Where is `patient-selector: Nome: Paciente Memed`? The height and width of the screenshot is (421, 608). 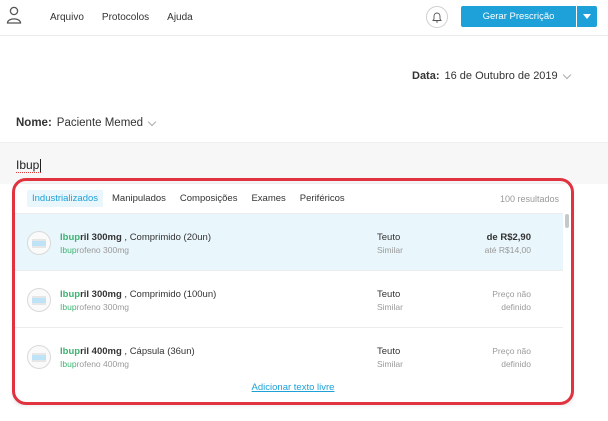
patient-selector: Nome: Paciente Memed is located at coordinates (86, 123).